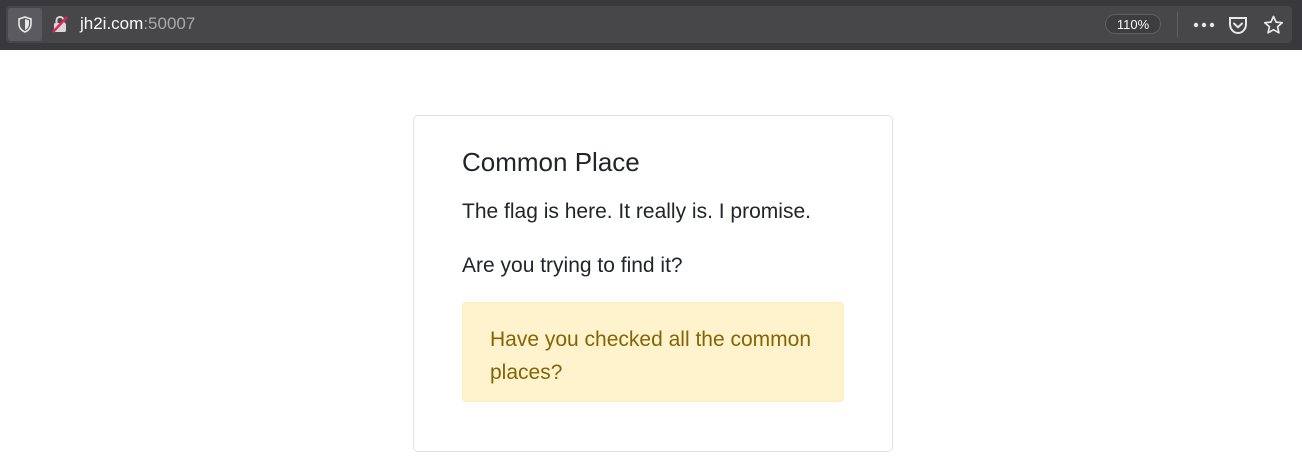 This screenshot has width=1302, height=463. I want to click on shield-icon, so click(25, 24).